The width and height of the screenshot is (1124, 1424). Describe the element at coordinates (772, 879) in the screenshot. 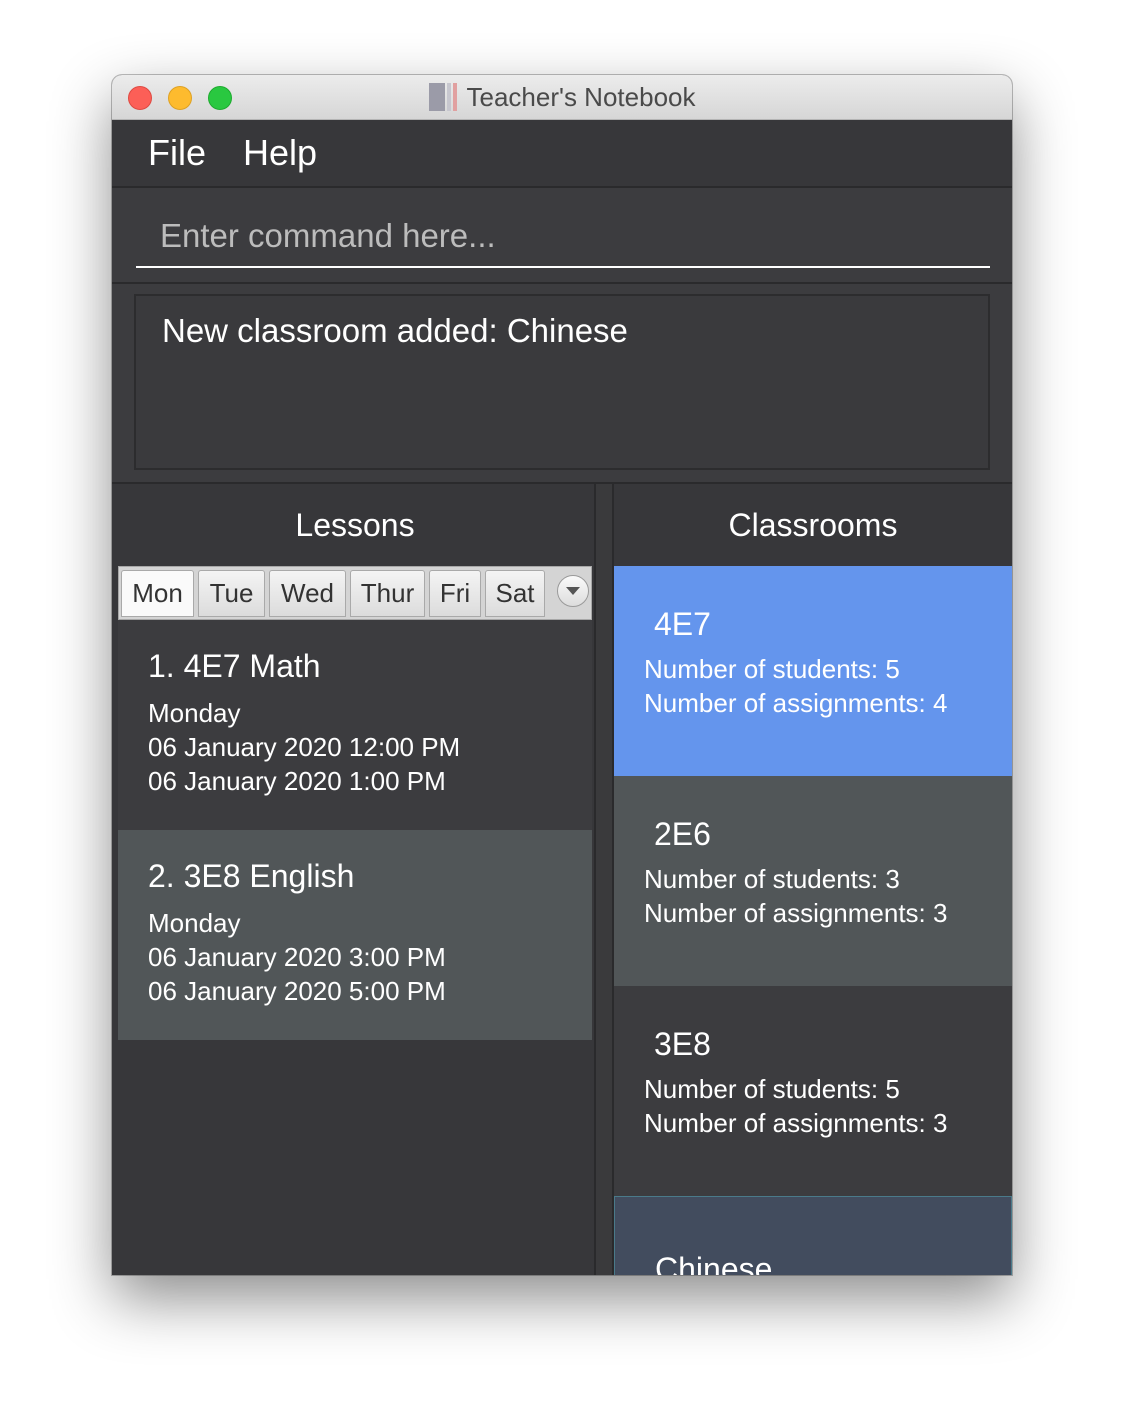

I see `classroom-students: Number of students: 3` at that location.